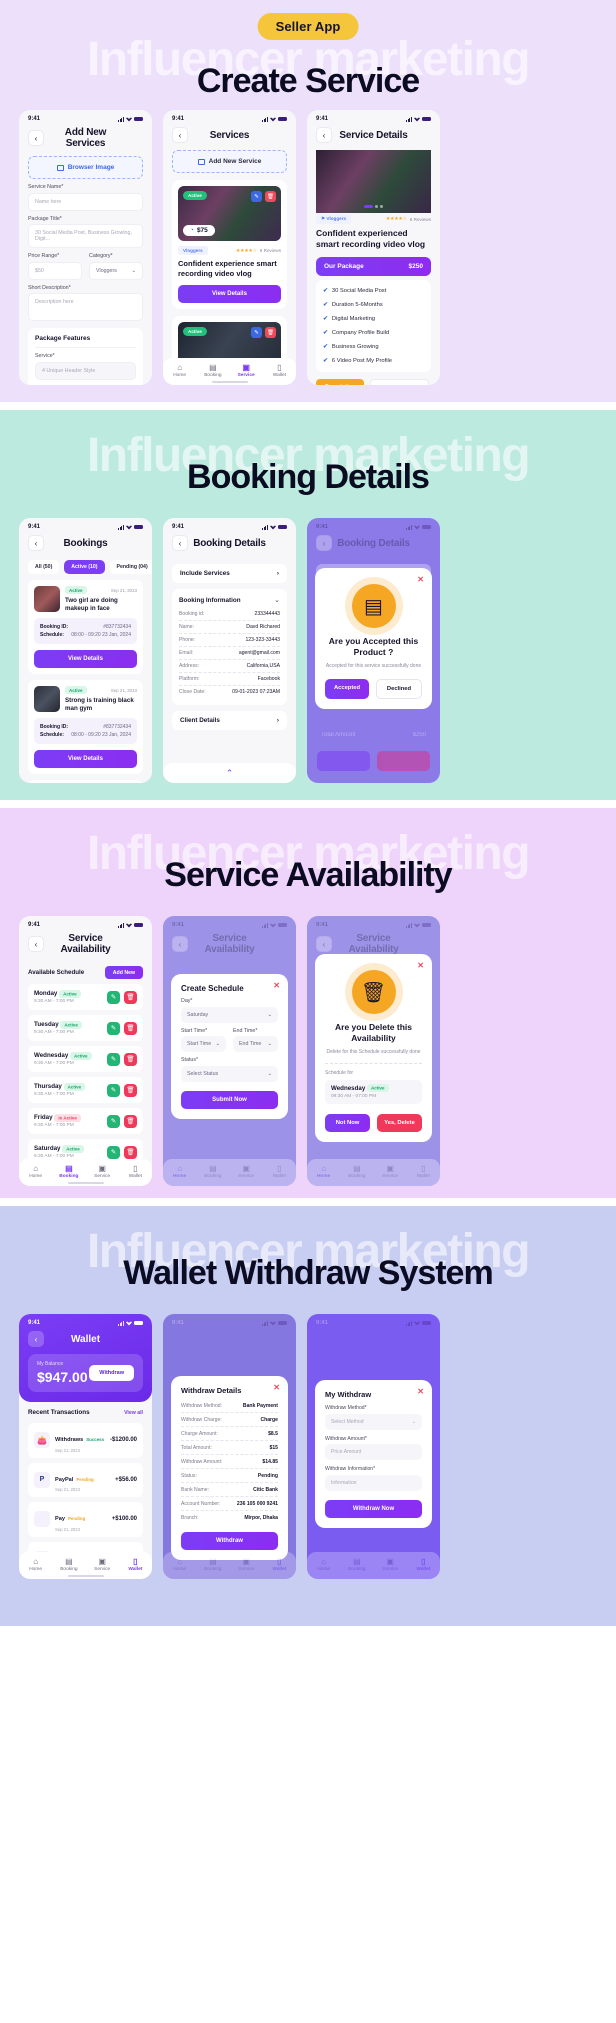  Describe the element at coordinates (229, 161) in the screenshot. I see `add-new-service-button: Add New Service` at that location.